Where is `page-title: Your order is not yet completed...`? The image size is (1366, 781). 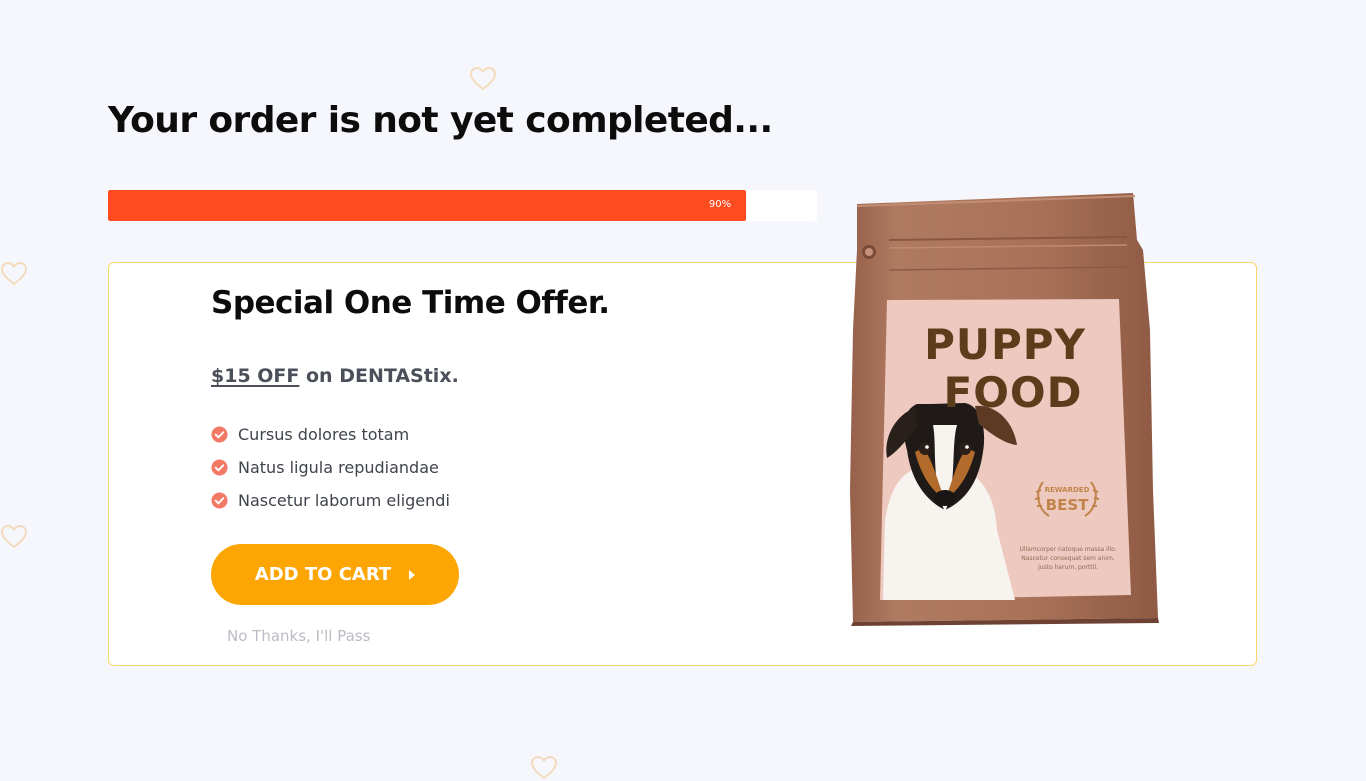 page-title: Your order is not yet completed... is located at coordinates (440, 120).